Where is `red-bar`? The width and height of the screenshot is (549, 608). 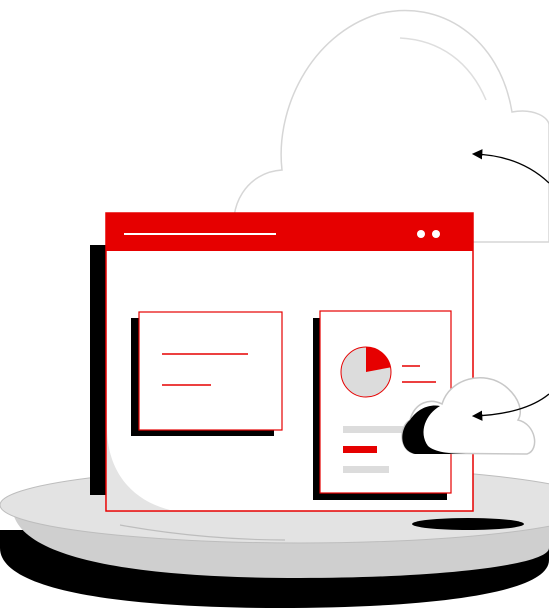 red-bar is located at coordinates (360, 449).